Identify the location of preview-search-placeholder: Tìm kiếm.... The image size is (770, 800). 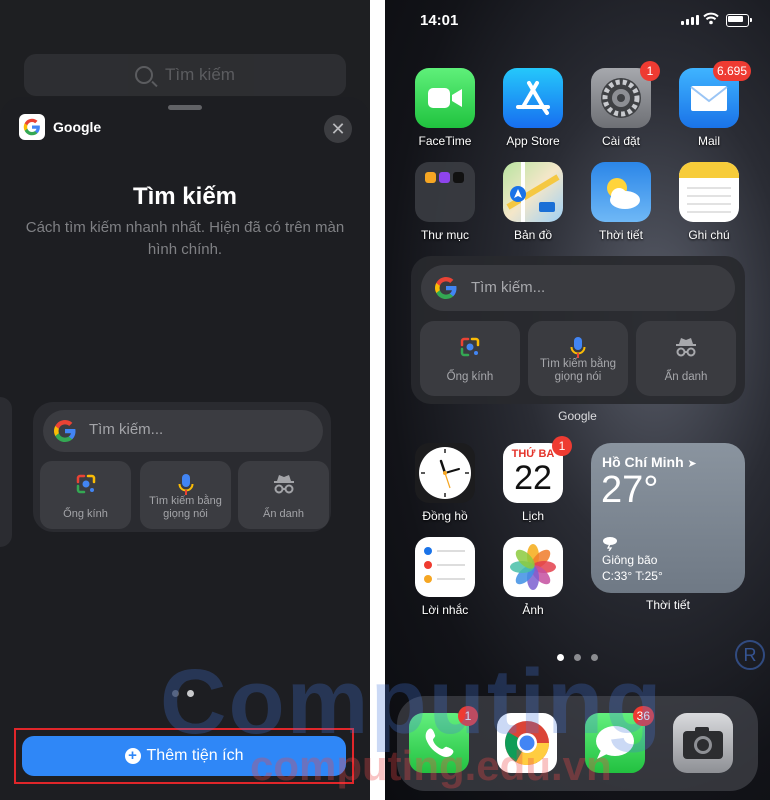
(126, 429).